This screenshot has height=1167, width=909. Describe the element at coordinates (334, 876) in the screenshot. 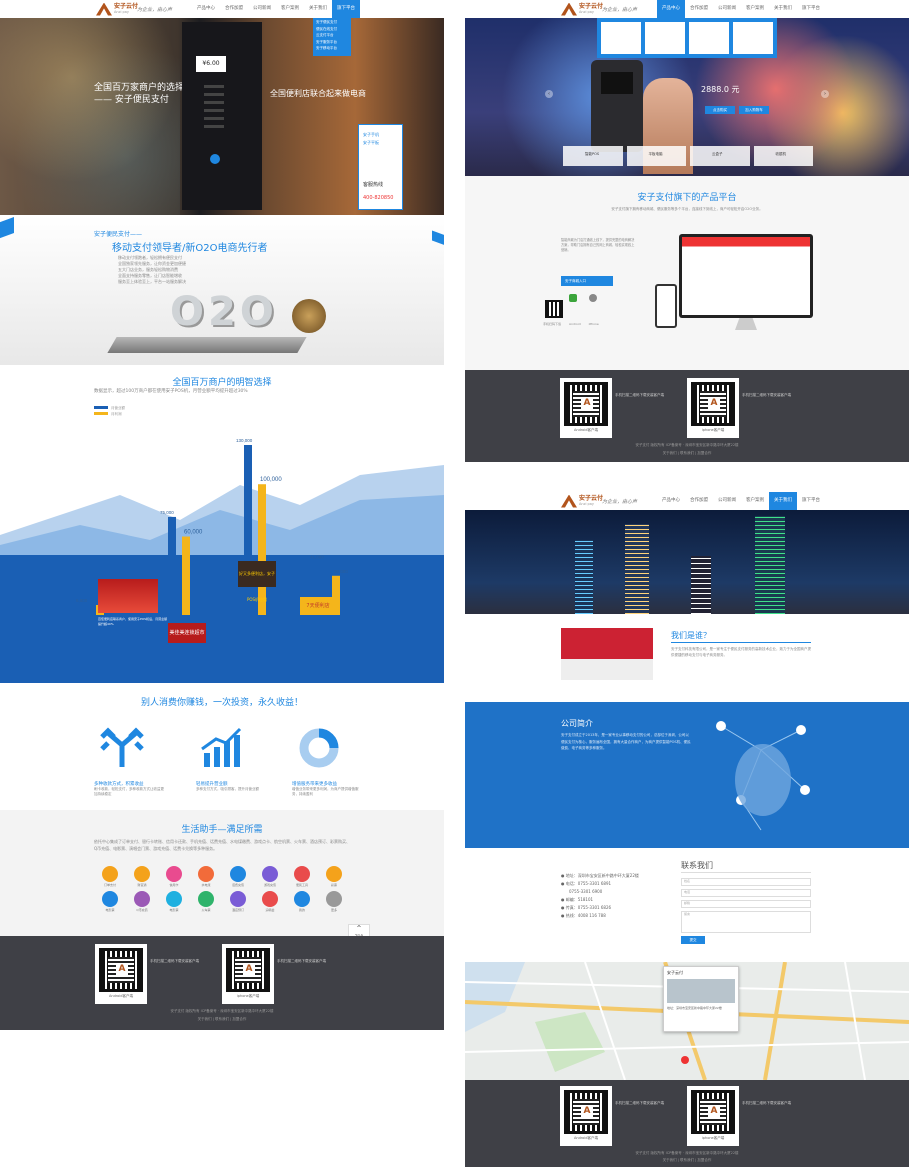

I see `life-service-item: 彩票` at that location.